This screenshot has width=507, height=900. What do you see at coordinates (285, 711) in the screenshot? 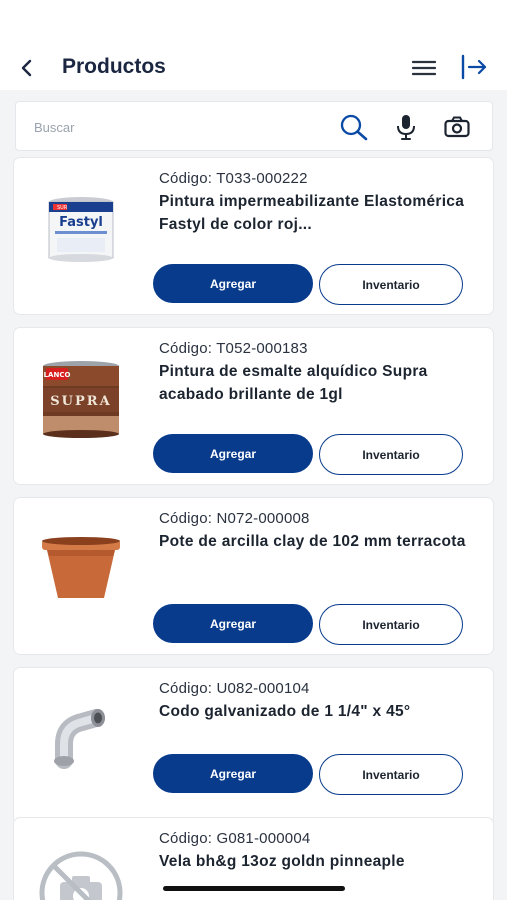
I see `product-name: Codo galvanizado de 1 1/4" x 45°` at bounding box center [285, 711].